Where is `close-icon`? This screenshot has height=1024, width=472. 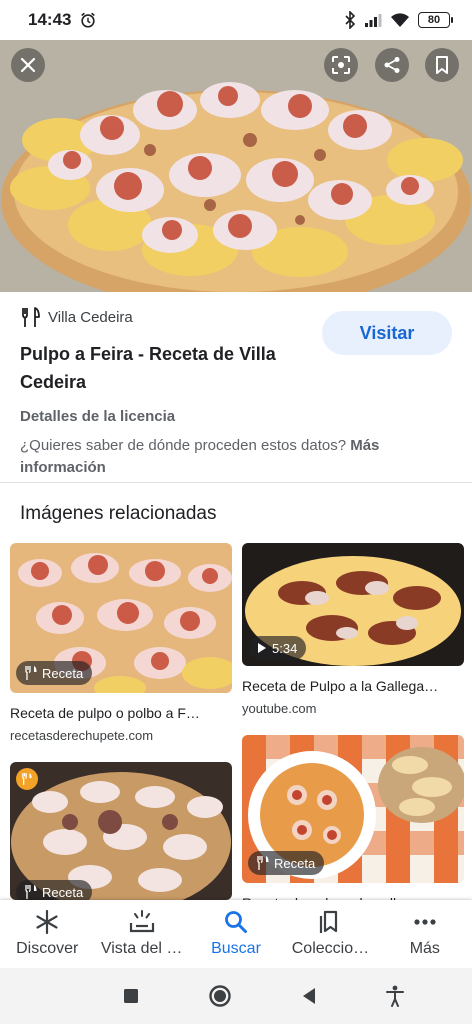 close-icon is located at coordinates (28, 65).